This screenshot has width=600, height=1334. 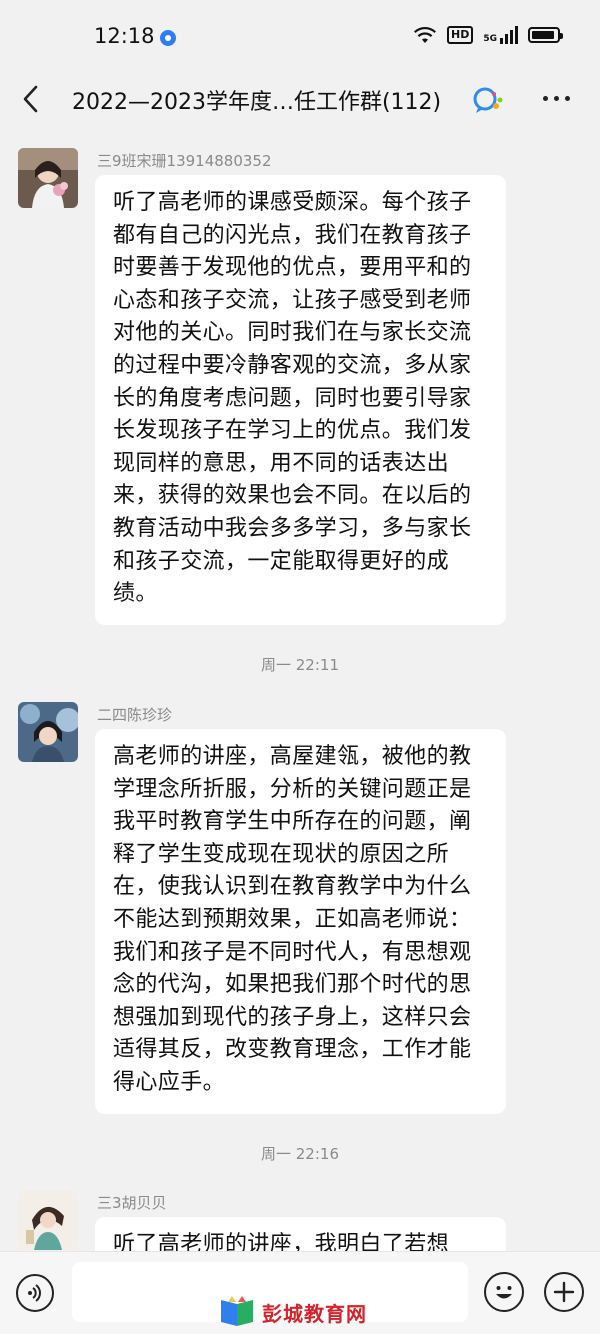 What do you see at coordinates (35, 1293) in the screenshot?
I see `voice-icon` at bounding box center [35, 1293].